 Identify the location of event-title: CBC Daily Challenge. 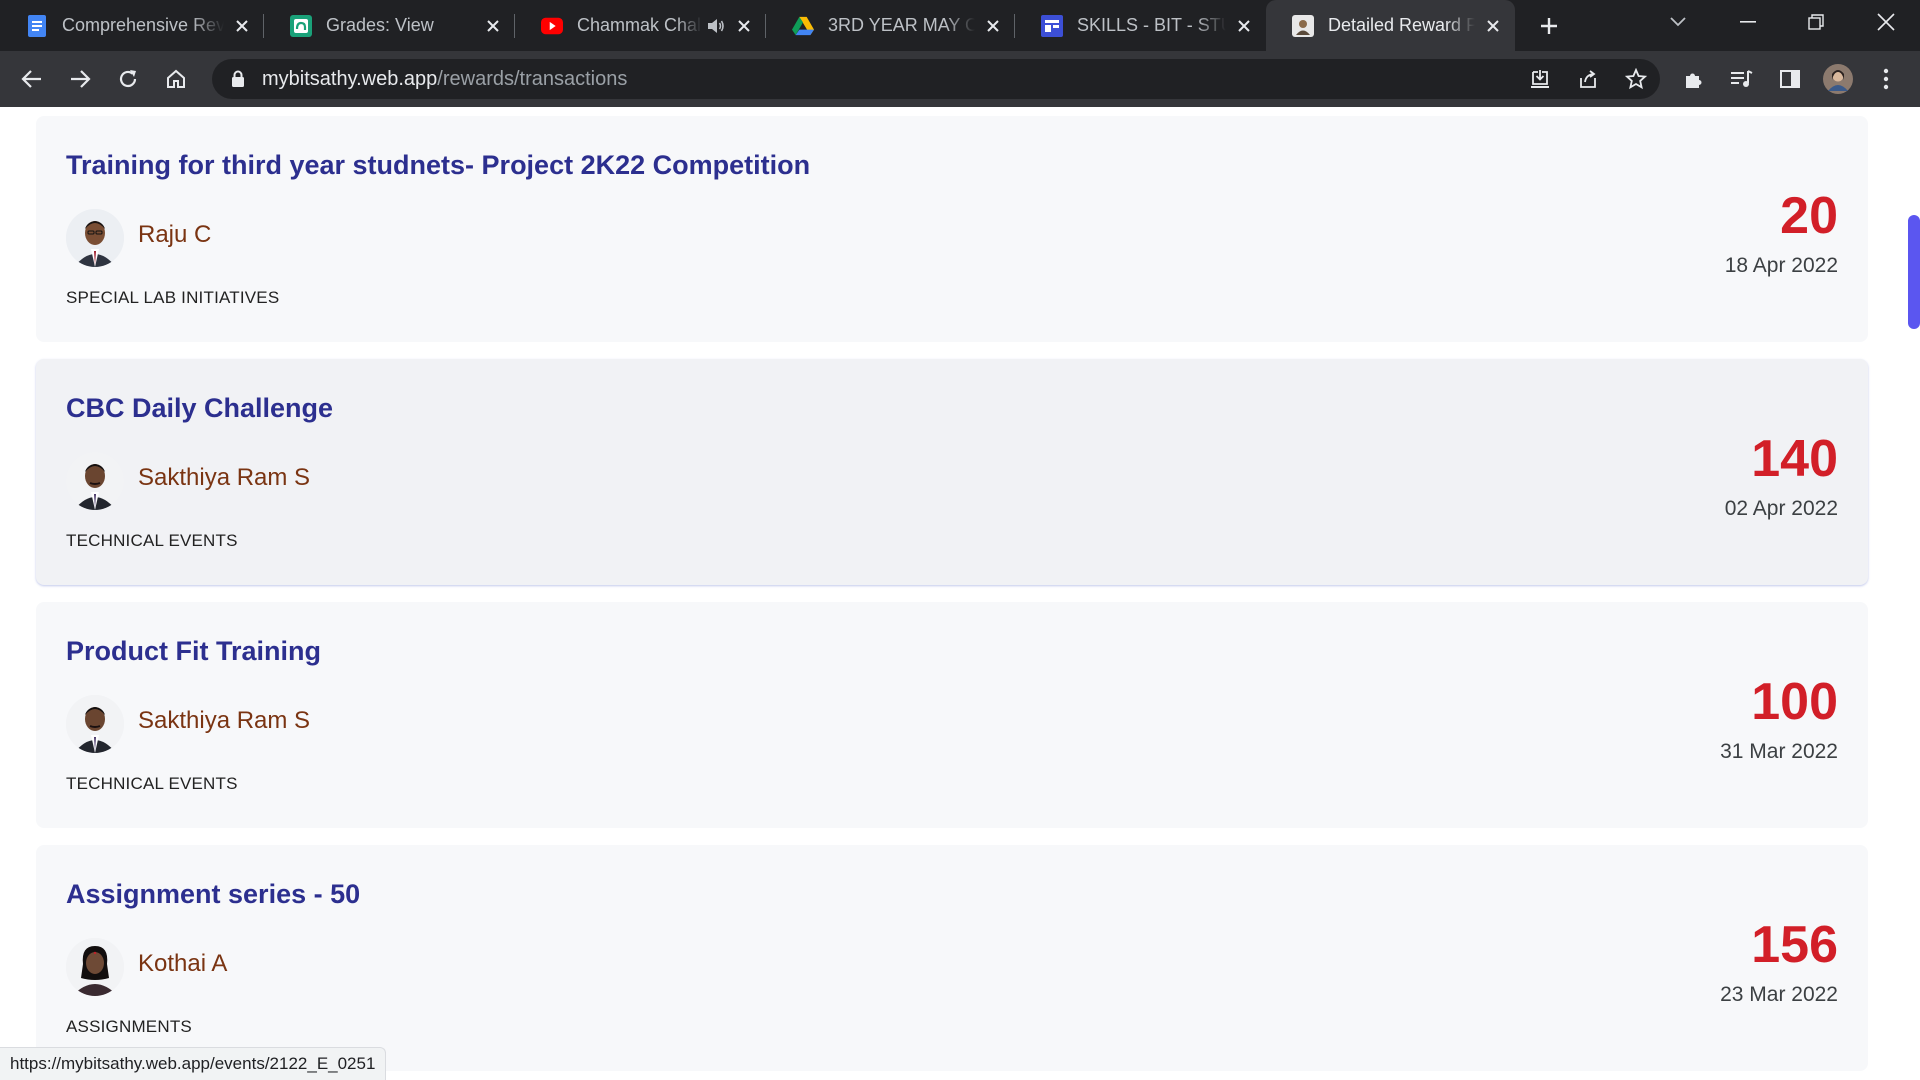
(199, 408).